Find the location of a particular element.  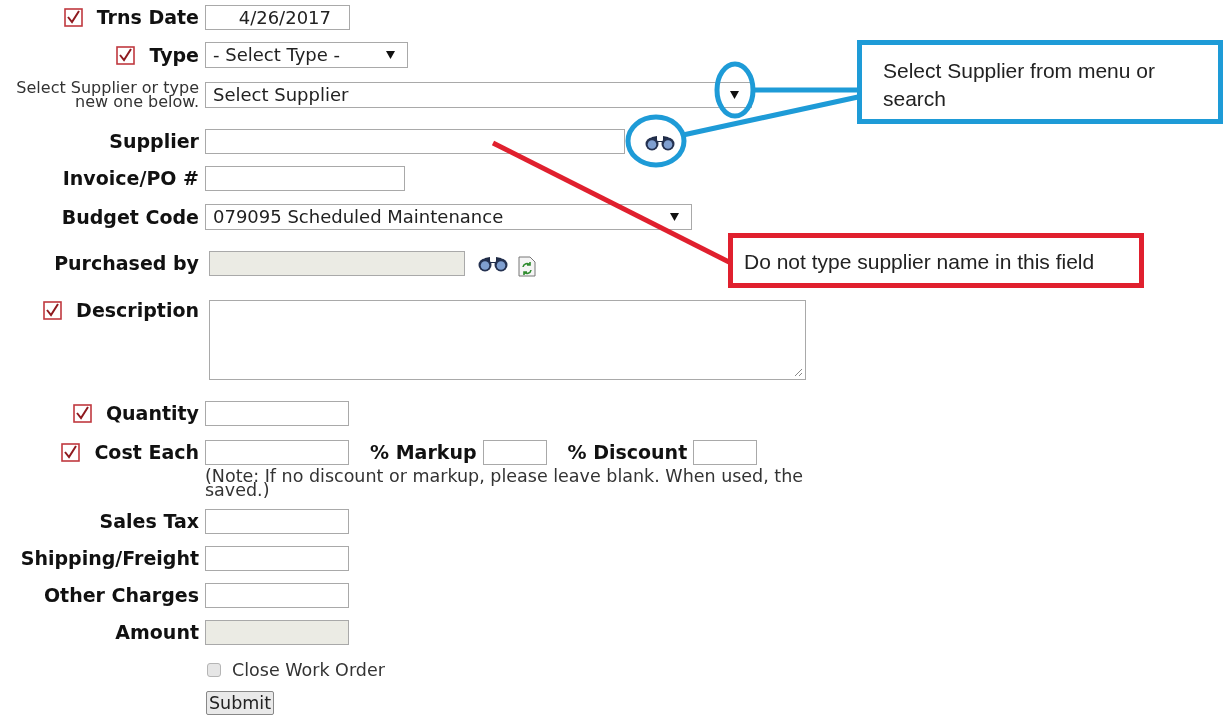

checkbox-label: Close Work Order is located at coordinates (308, 670).